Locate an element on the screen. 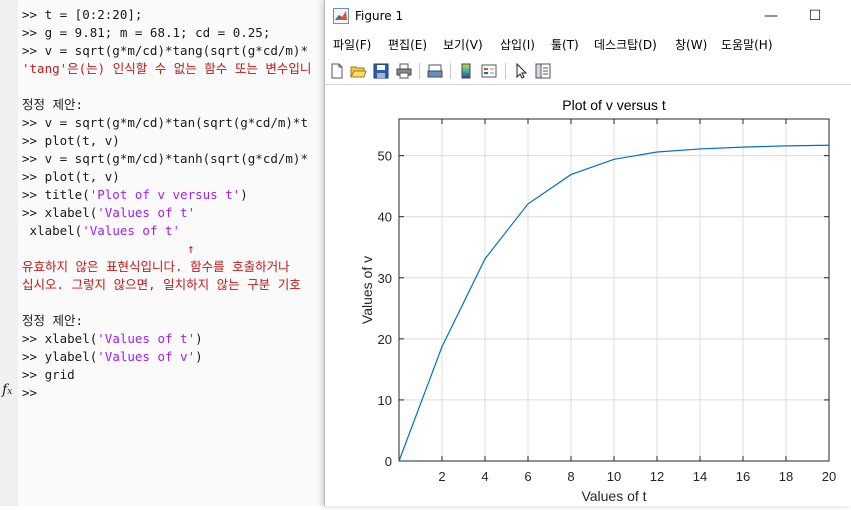 The height and width of the screenshot is (510, 851). x-tick-label: 12 is located at coordinates (657, 476).